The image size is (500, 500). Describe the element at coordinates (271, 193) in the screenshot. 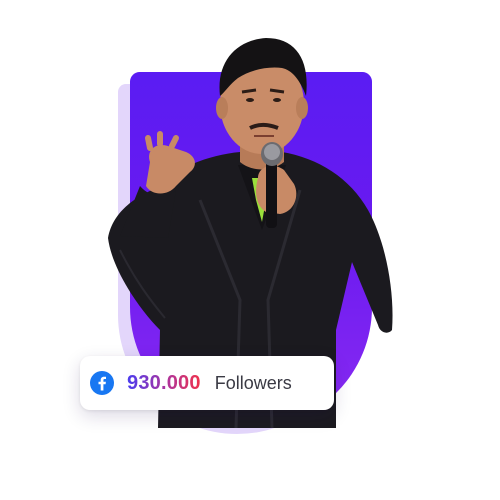

I see `microphone-icon` at that location.